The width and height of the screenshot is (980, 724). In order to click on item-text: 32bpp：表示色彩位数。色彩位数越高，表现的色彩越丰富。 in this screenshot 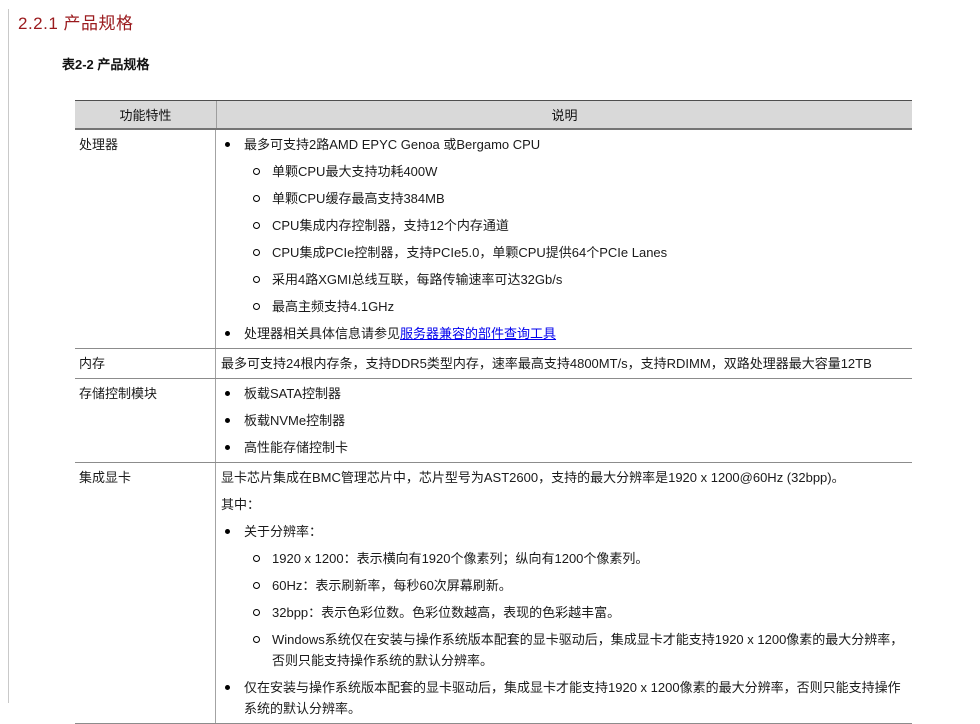, I will do `click(446, 612)`.